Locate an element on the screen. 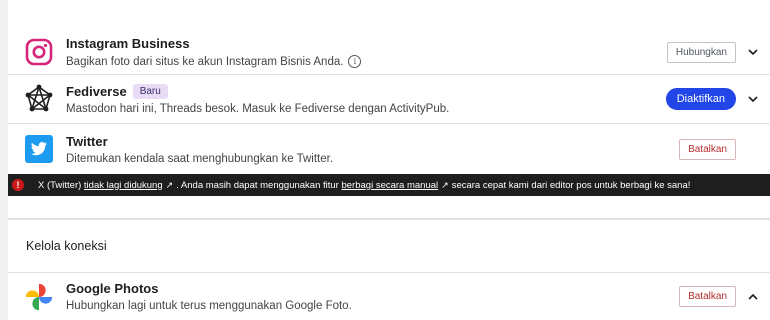  enabled-fediverse-button: Diaktifkan is located at coordinates (700, 99).